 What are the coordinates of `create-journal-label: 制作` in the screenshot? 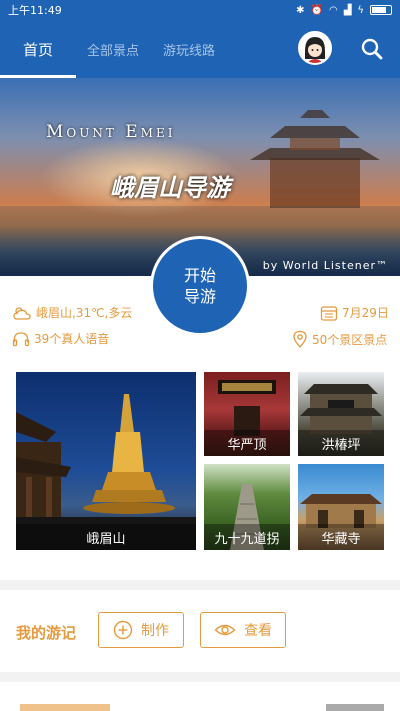 It's located at (155, 631).